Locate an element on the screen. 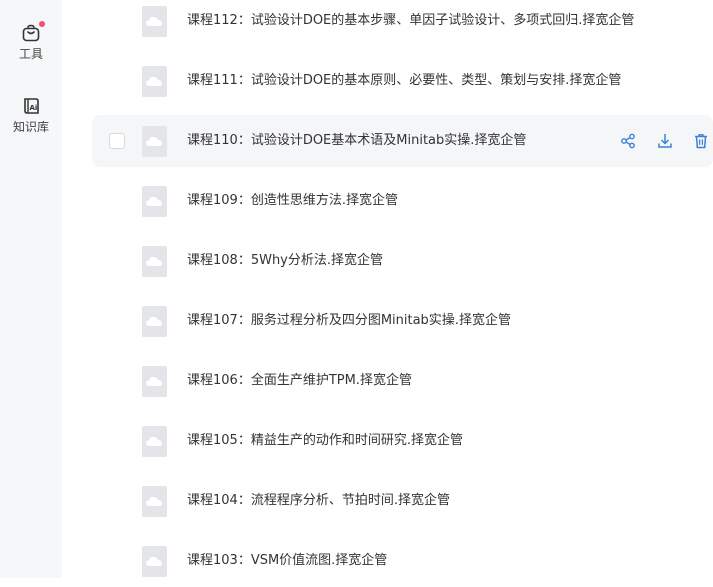 The height and width of the screenshot is (587, 713). list-item: 课程106：全面生产维护TPM.择宽企管 is located at coordinates (402, 381).